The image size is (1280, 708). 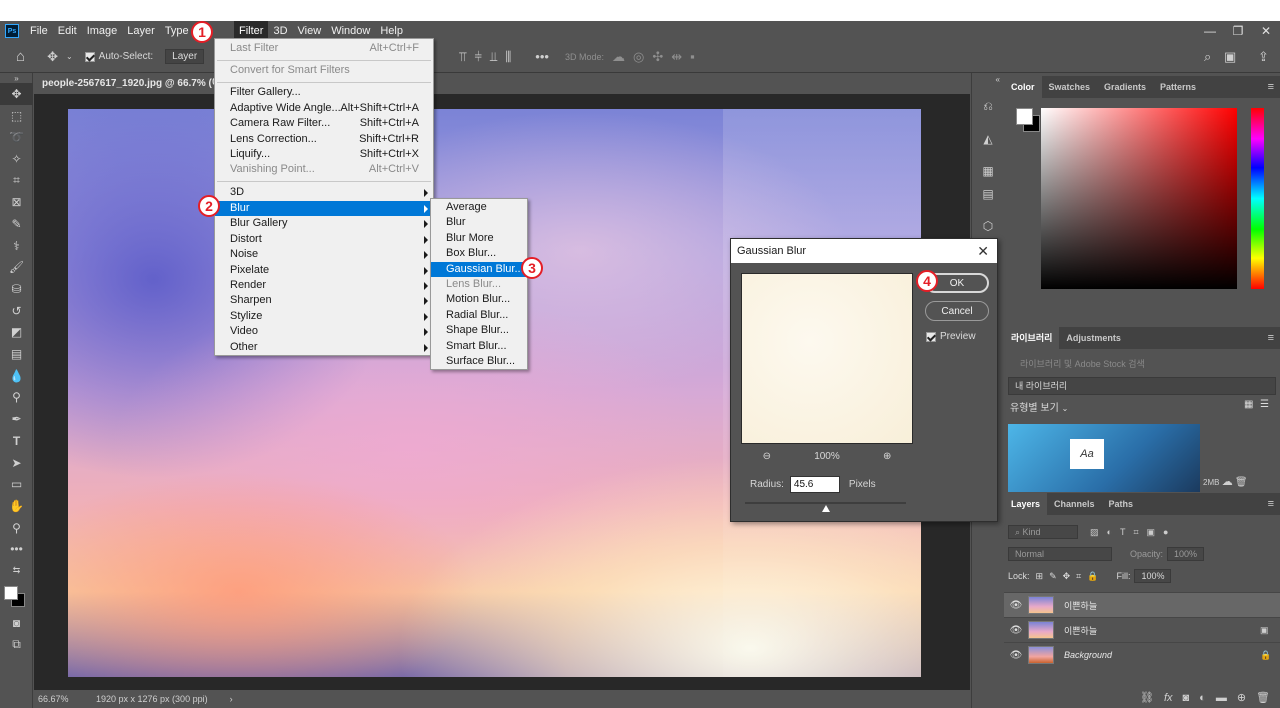 What do you see at coordinates (152, 699) in the screenshot?
I see `document-info: 1920 px x 1276 px (300 ppi)` at bounding box center [152, 699].